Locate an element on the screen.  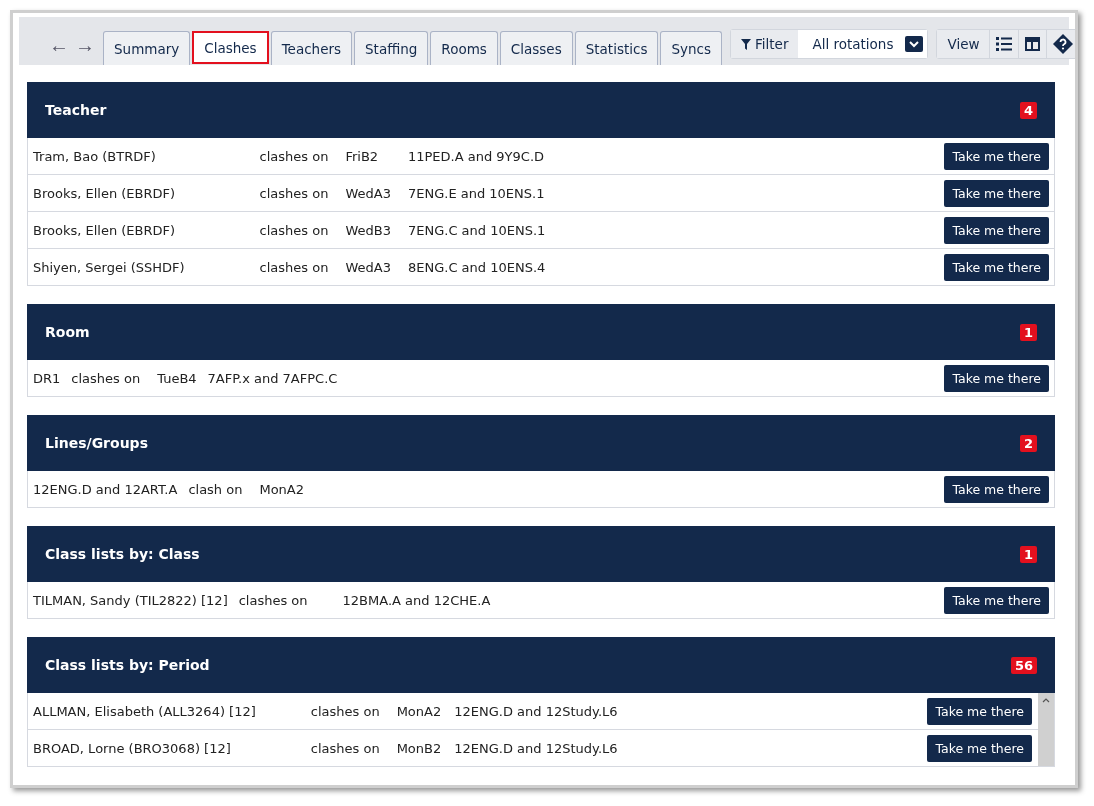
section-title: Class lists by: Period is located at coordinates (127, 665).